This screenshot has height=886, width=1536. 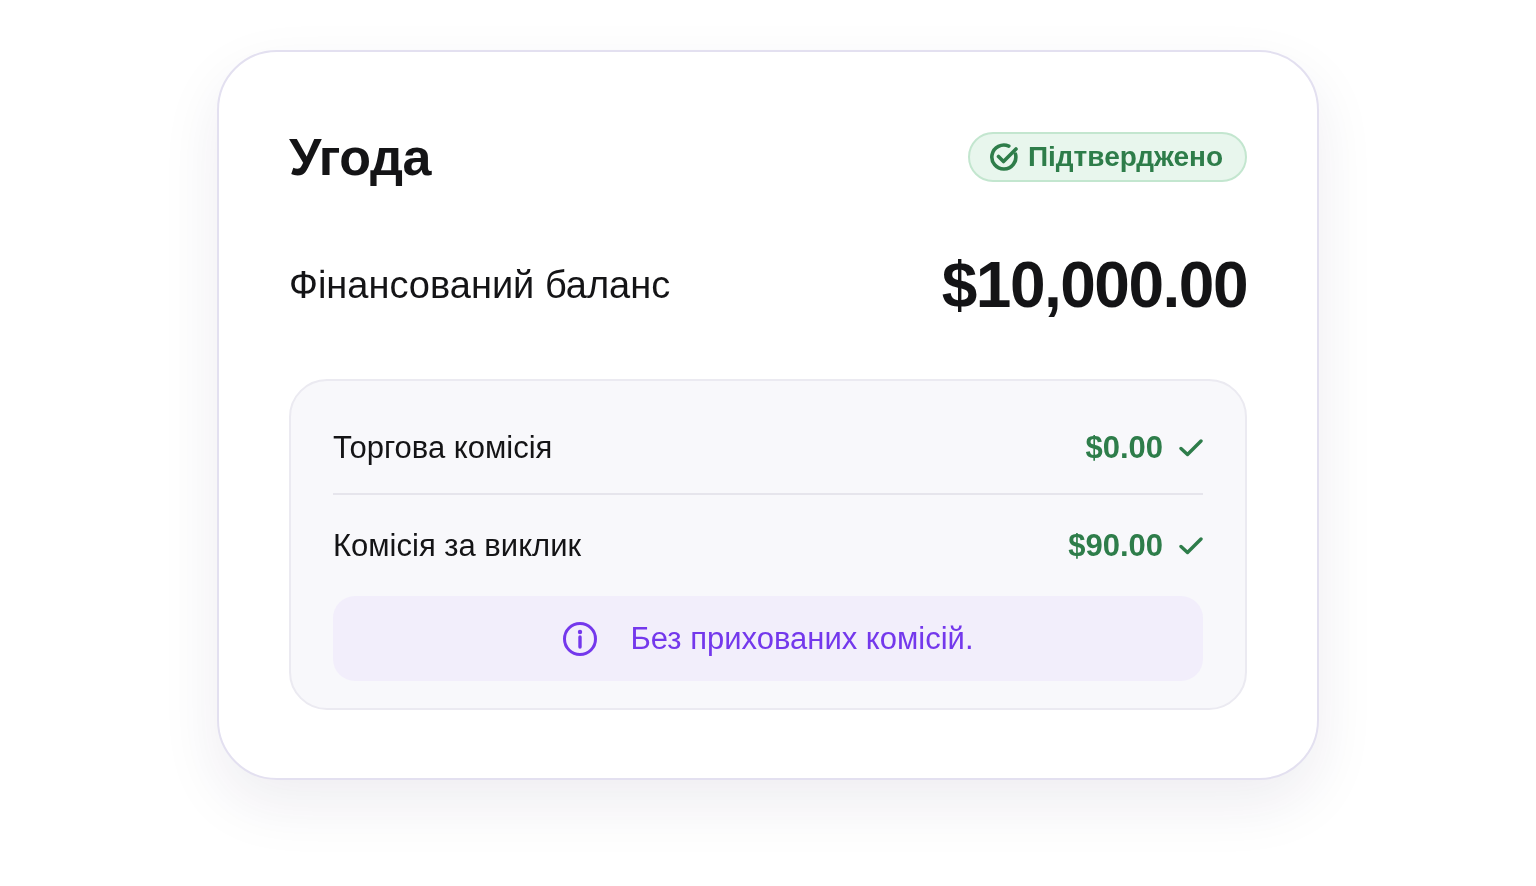 I want to click on balance-label: Фінансований баланс, so click(x=480, y=285).